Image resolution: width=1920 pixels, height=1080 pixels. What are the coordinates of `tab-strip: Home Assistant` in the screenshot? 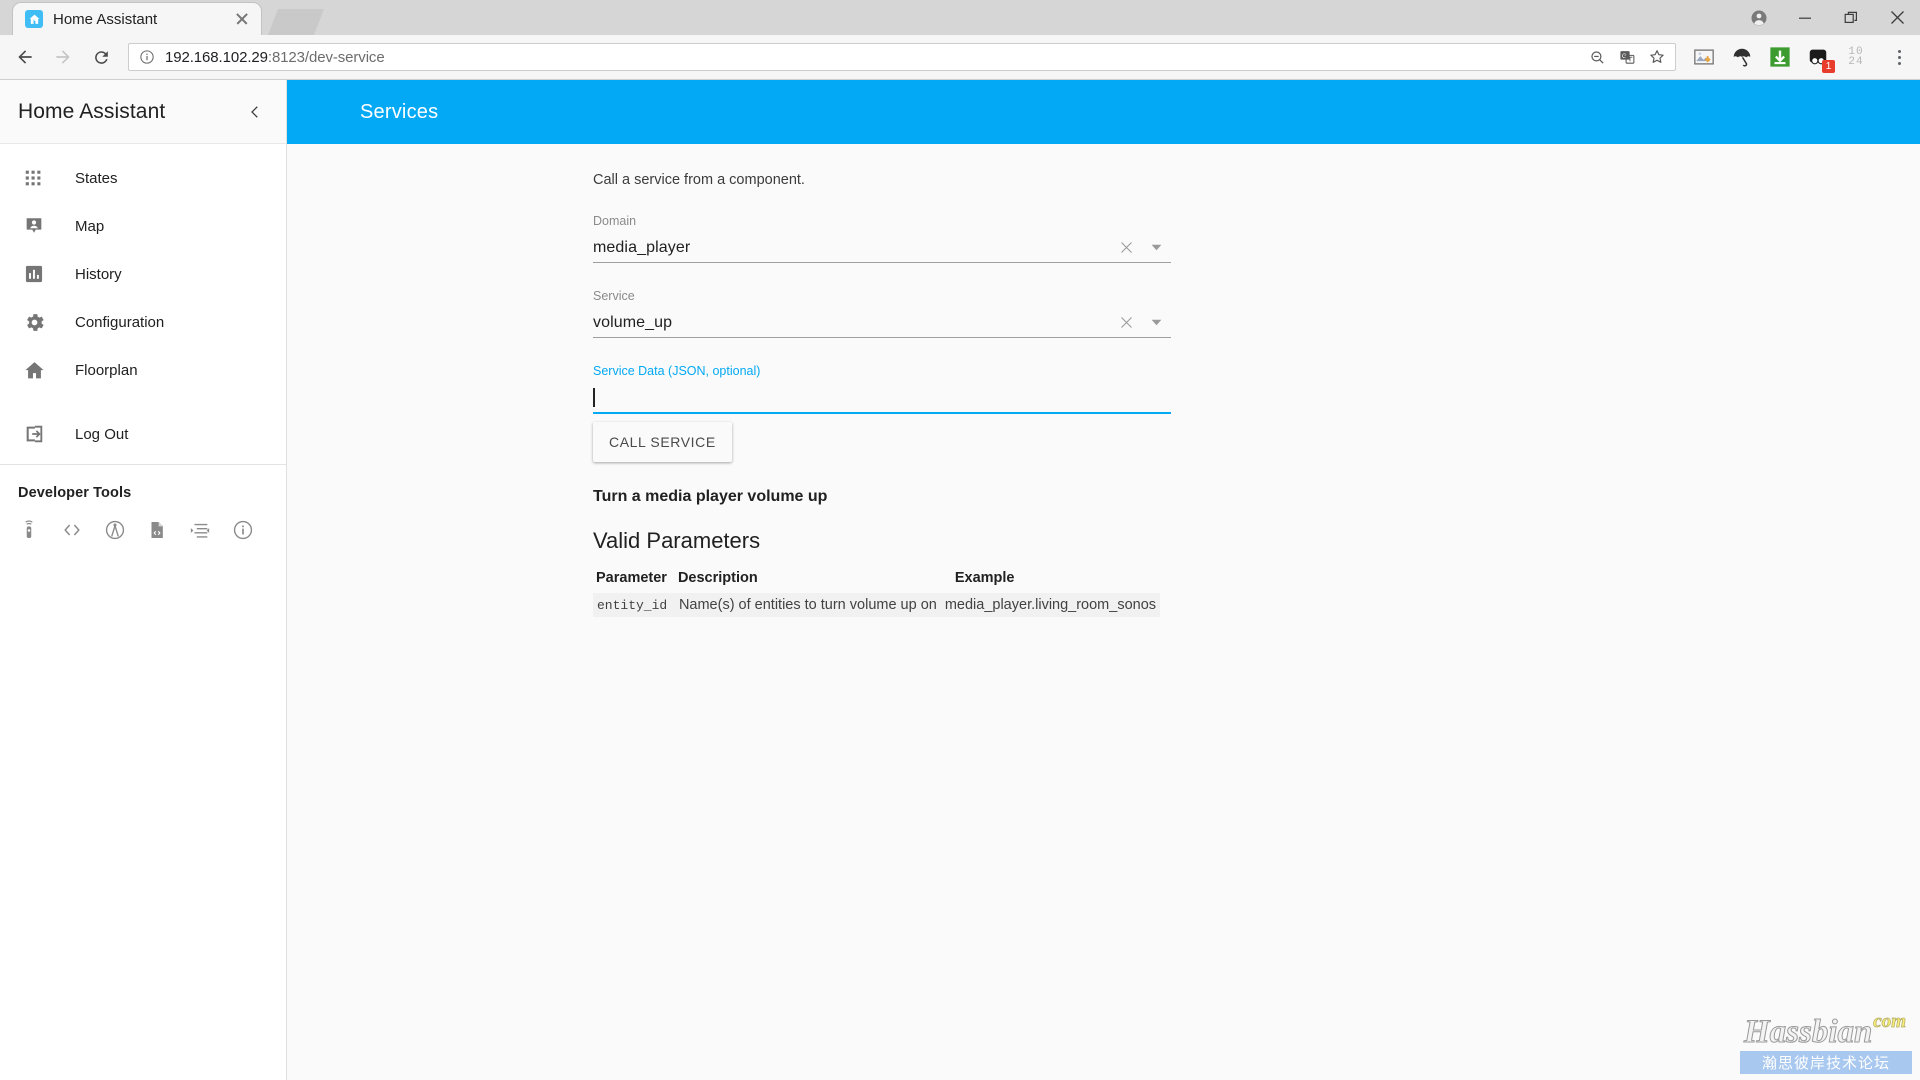 It's located at (960, 17).